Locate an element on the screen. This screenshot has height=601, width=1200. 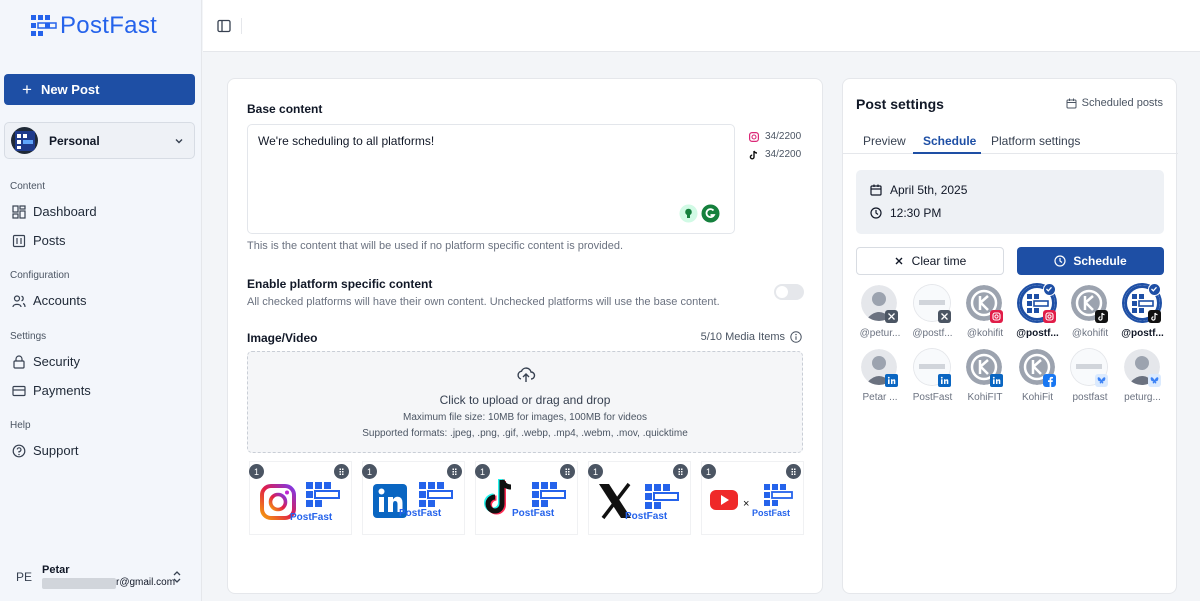
account-tiktok-4: @kohifit is located at coordinates (1092, 314).